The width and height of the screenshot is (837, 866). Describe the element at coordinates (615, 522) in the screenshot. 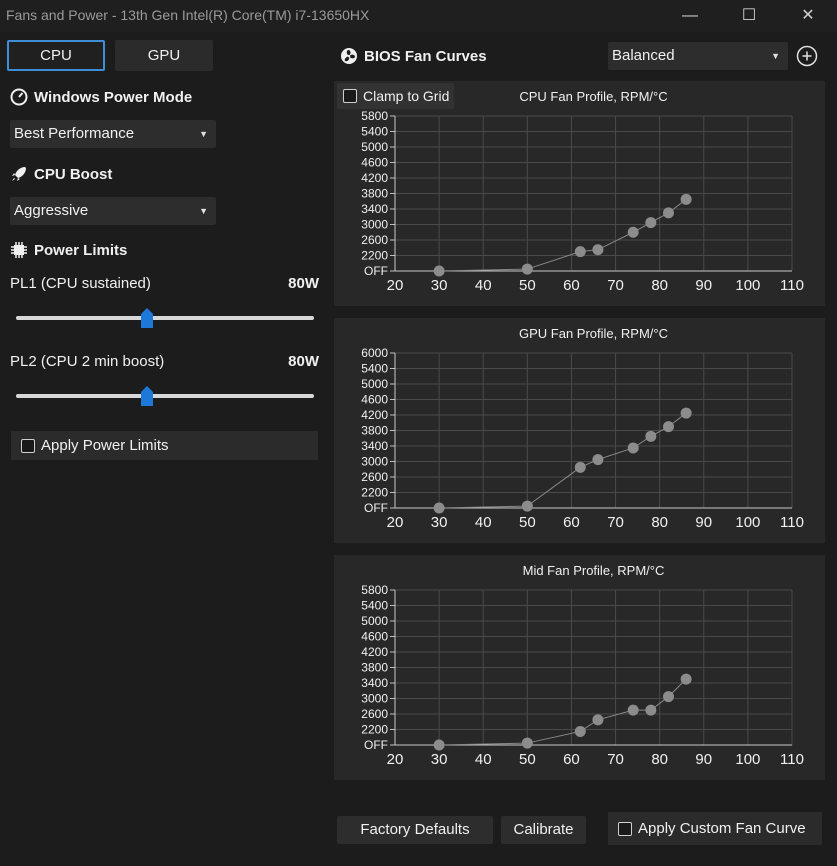

I see `x-tick-label: 70` at that location.